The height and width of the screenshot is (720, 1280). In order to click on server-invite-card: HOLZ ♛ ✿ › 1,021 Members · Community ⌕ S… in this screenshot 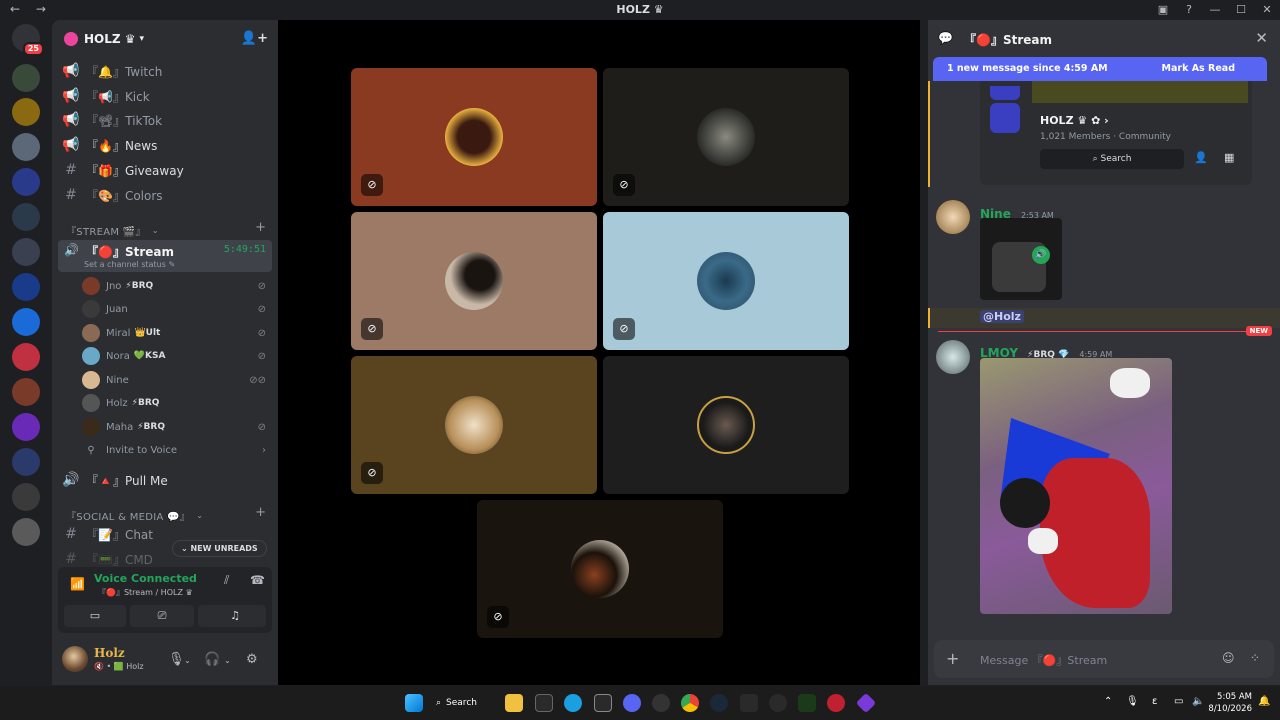, I will do `click(1116, 133)`.